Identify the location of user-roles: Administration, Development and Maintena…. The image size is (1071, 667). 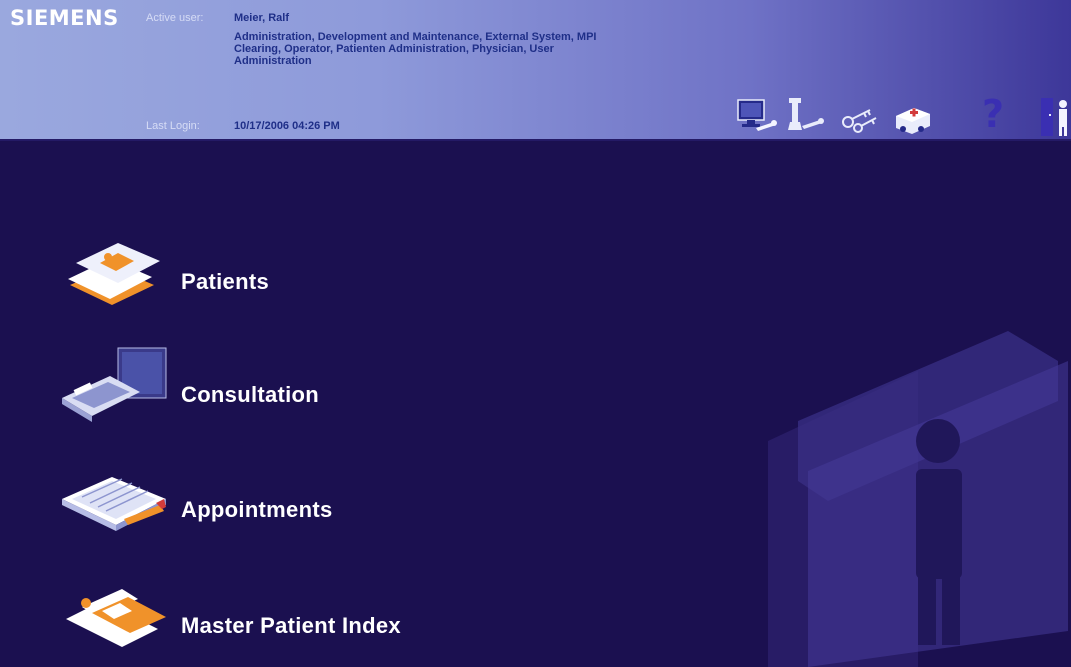
(415, 49).